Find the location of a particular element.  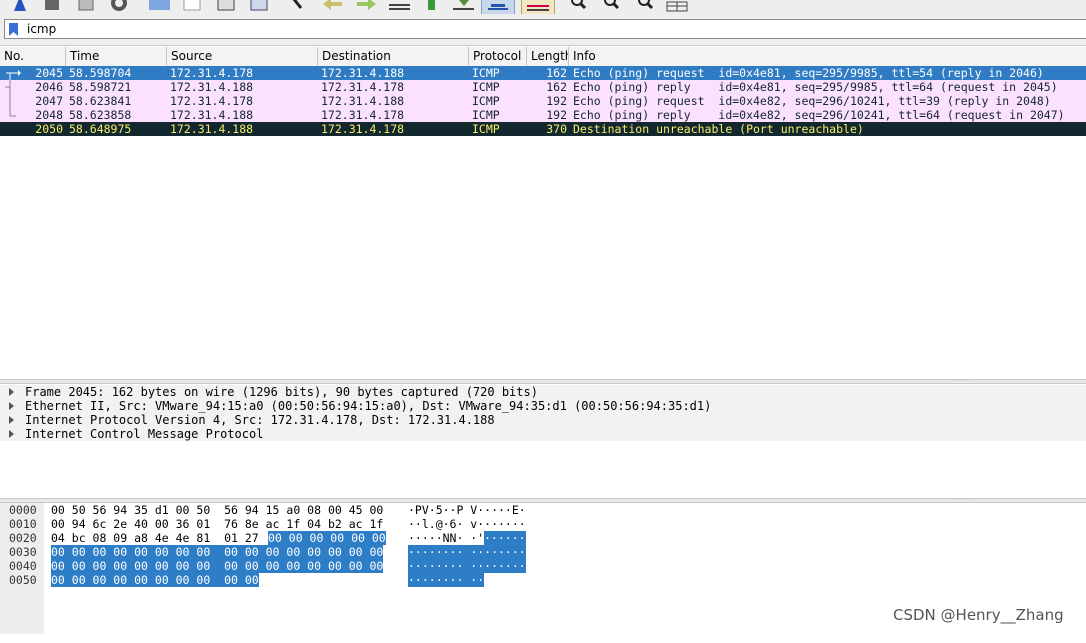

stop-capture-icon is located at coordinates (52, 6).